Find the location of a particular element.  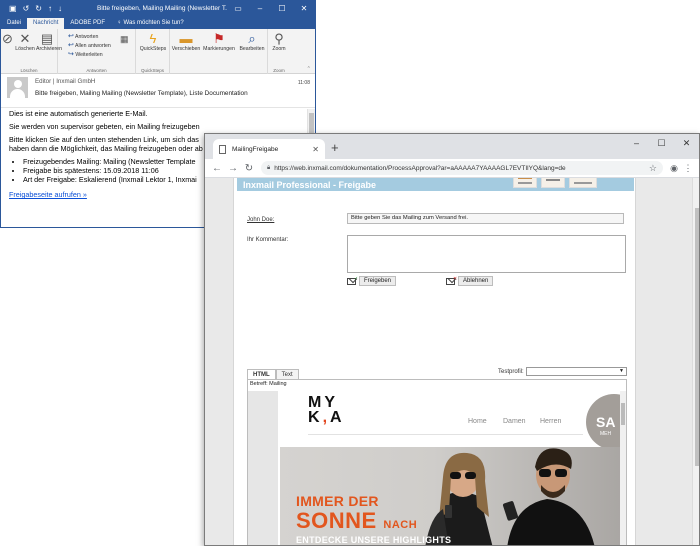

nav-link-herren: Herren is located at coordinates (550, 421).